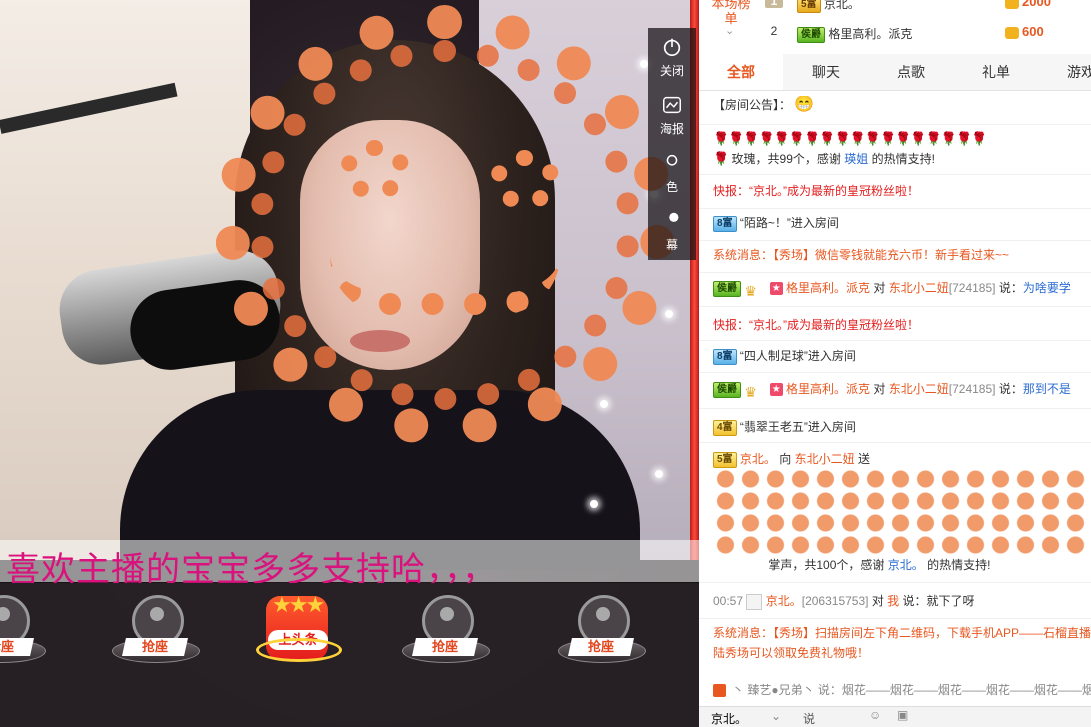 This screenshot has height=727, width=1091. Describe the element at coordinates (445, 285) in the screenshot. I see `gift-effect-mouth` at that location.